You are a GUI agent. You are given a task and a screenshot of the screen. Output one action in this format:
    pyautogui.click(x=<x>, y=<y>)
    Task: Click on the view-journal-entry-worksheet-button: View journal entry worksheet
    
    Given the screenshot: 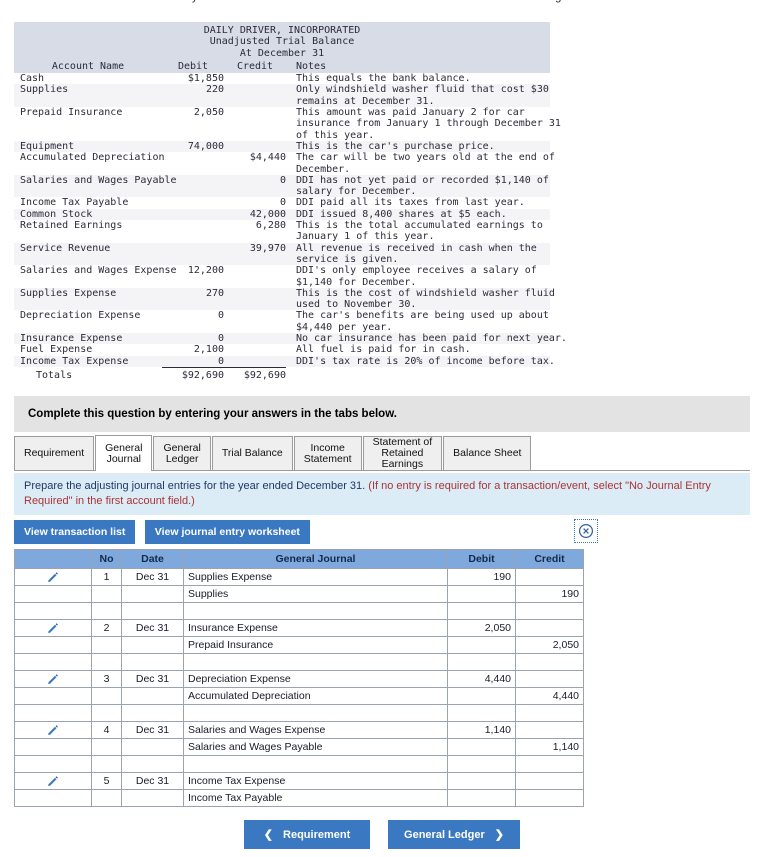 What is the action you would take?
    pyautogui.click(x=227, y=532)
    